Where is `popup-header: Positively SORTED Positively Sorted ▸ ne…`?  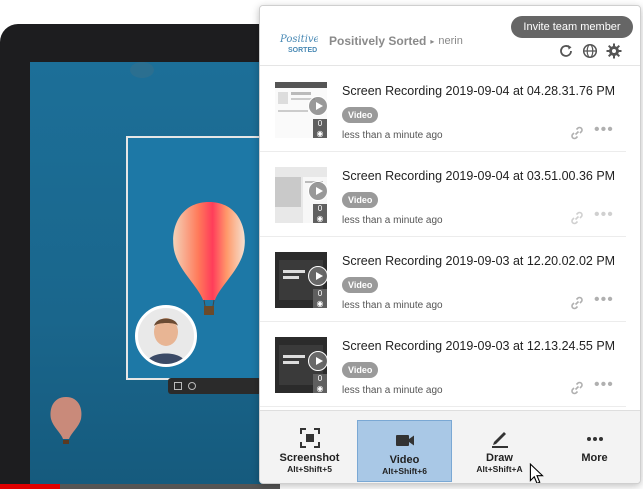 popup-header: Positively SORTED Positively Sorted ▸ ne… is located at coordinates (450, 36).